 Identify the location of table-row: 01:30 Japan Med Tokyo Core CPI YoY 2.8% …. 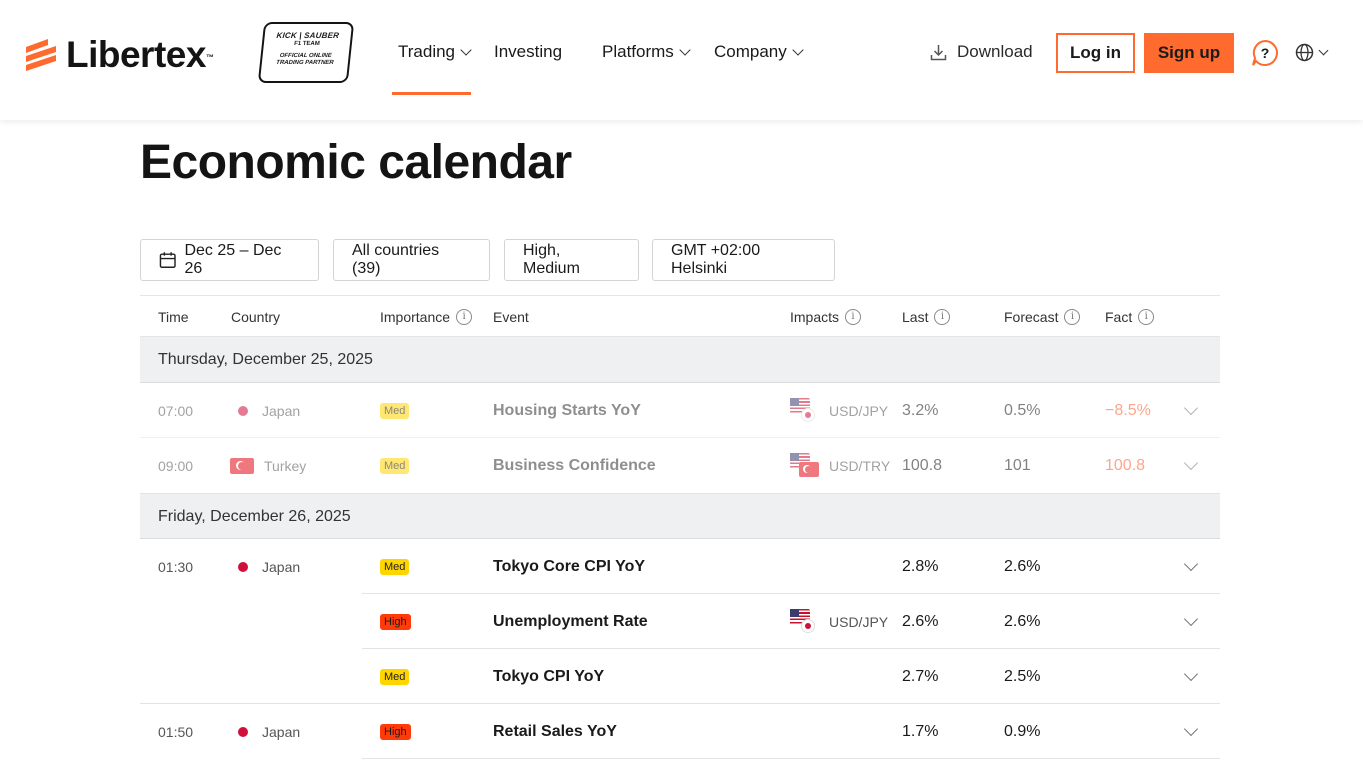
(680, 566).